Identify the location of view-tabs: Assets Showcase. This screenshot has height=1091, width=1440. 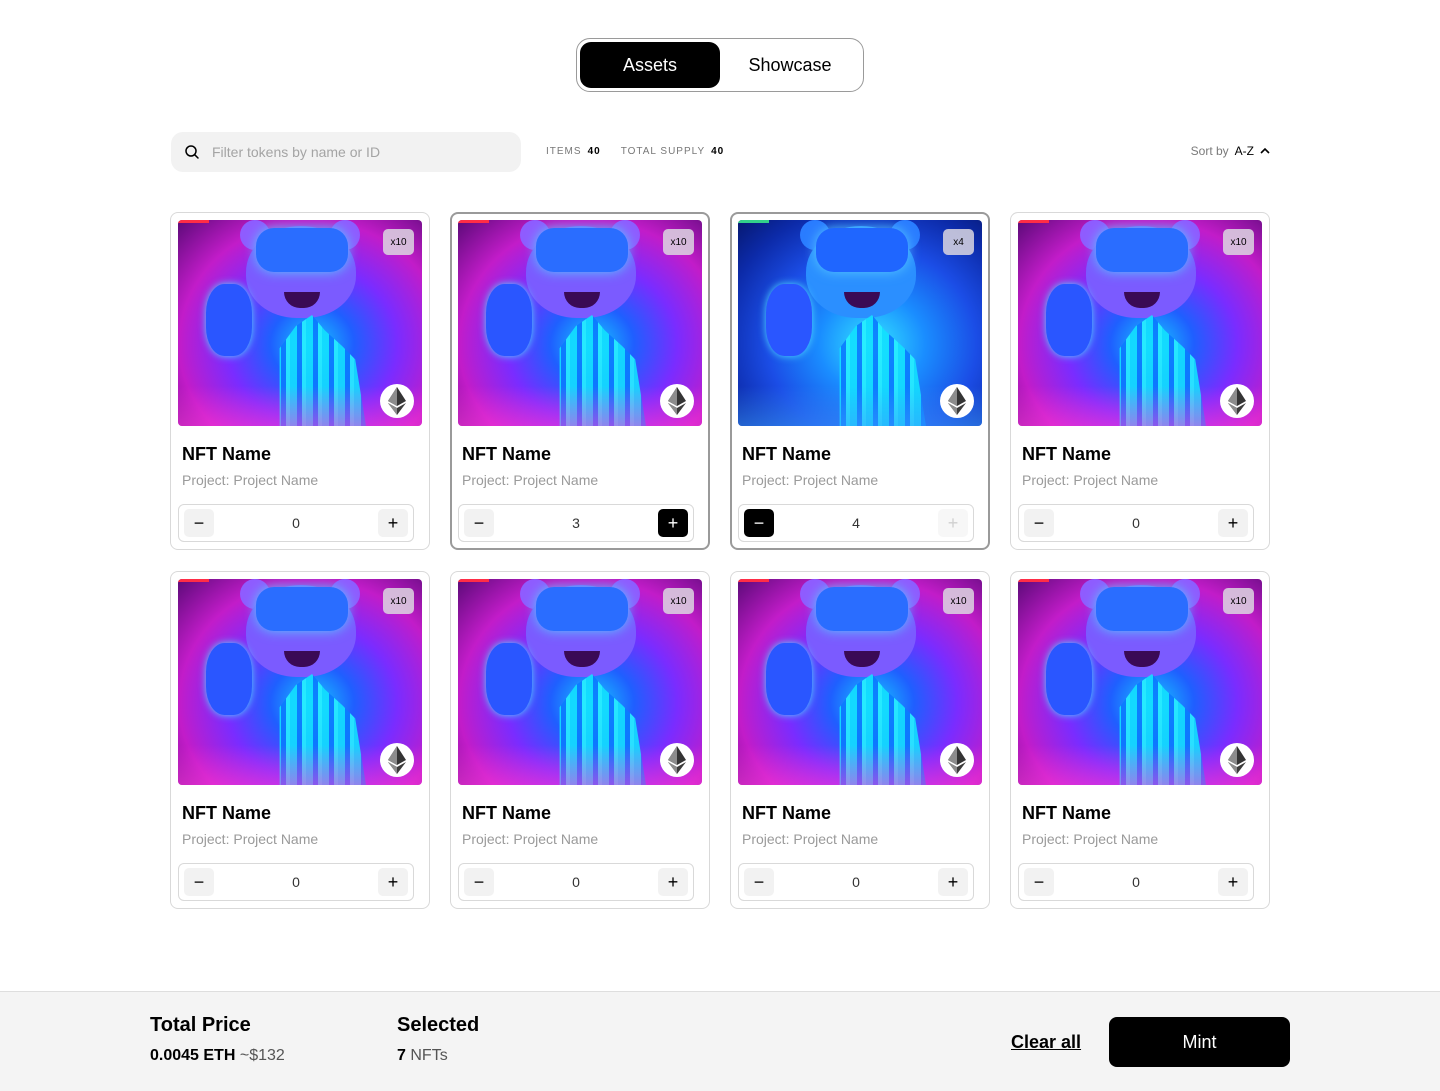
(720, 65).